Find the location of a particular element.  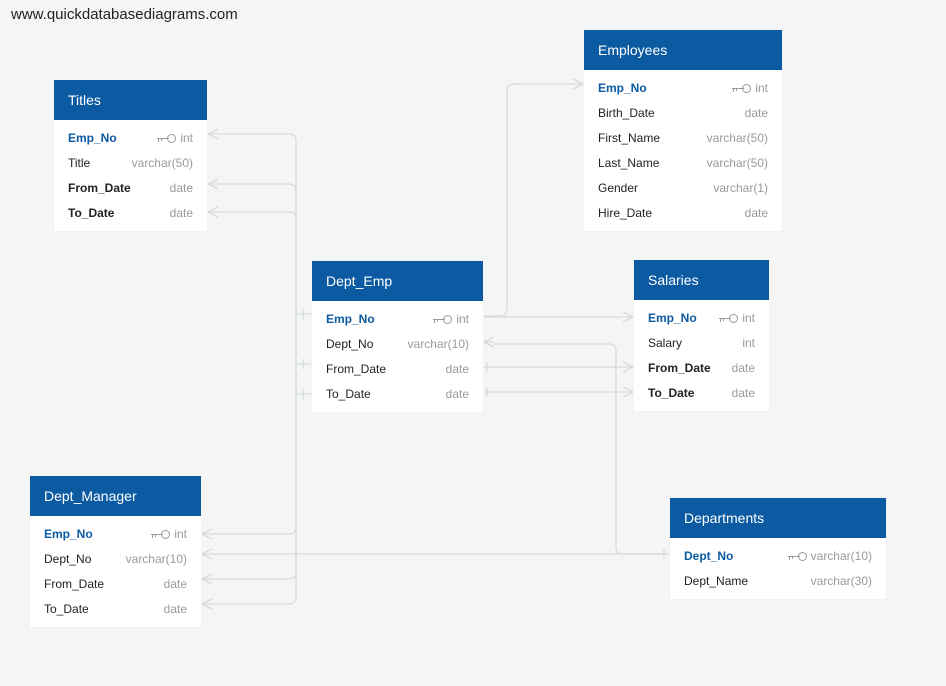

table-header: Titles is located at coordinates (130, 100).